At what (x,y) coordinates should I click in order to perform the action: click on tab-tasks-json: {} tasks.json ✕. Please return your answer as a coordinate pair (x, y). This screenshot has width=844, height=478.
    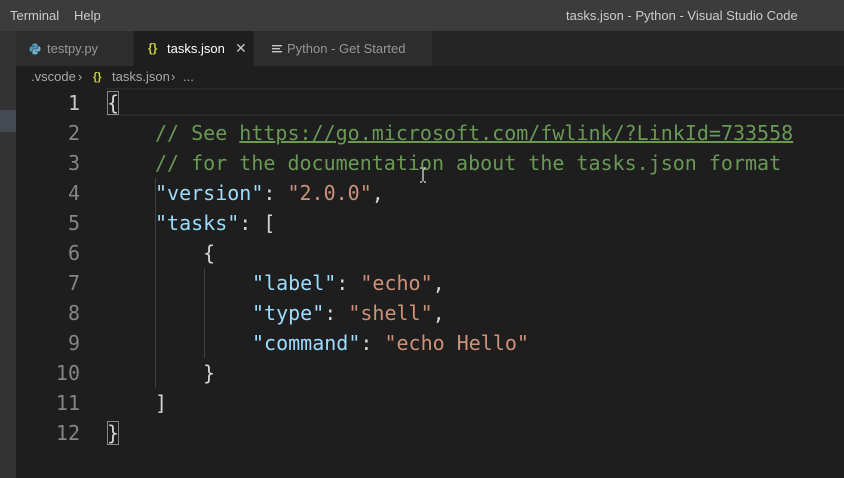
    Looking at the image, I should click on (193, 48).